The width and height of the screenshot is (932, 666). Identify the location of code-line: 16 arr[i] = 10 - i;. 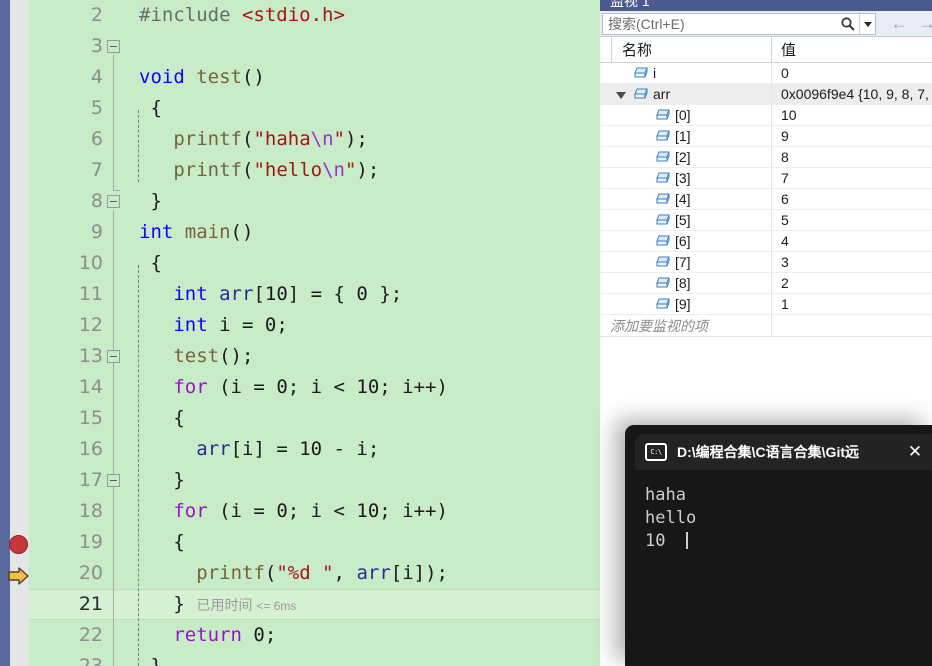
(314, 449).